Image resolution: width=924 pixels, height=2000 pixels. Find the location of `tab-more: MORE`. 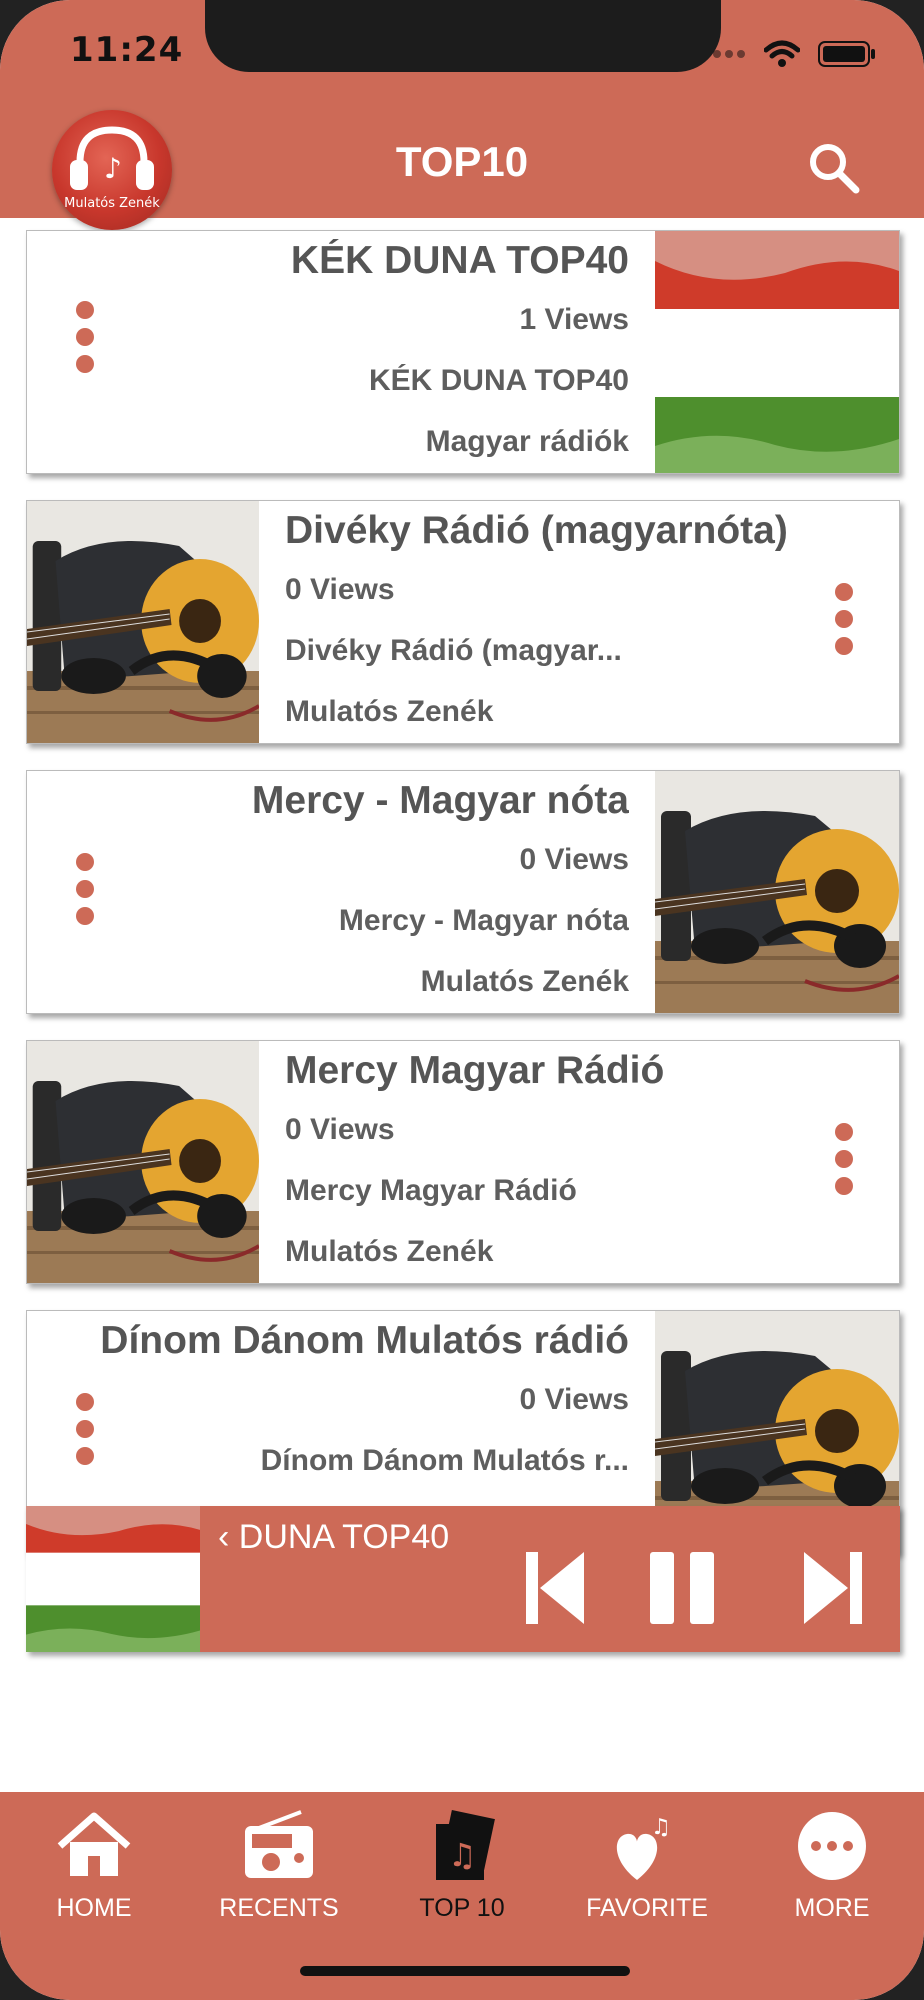

tab-more: MORE is located at coordinates (832, 1866).